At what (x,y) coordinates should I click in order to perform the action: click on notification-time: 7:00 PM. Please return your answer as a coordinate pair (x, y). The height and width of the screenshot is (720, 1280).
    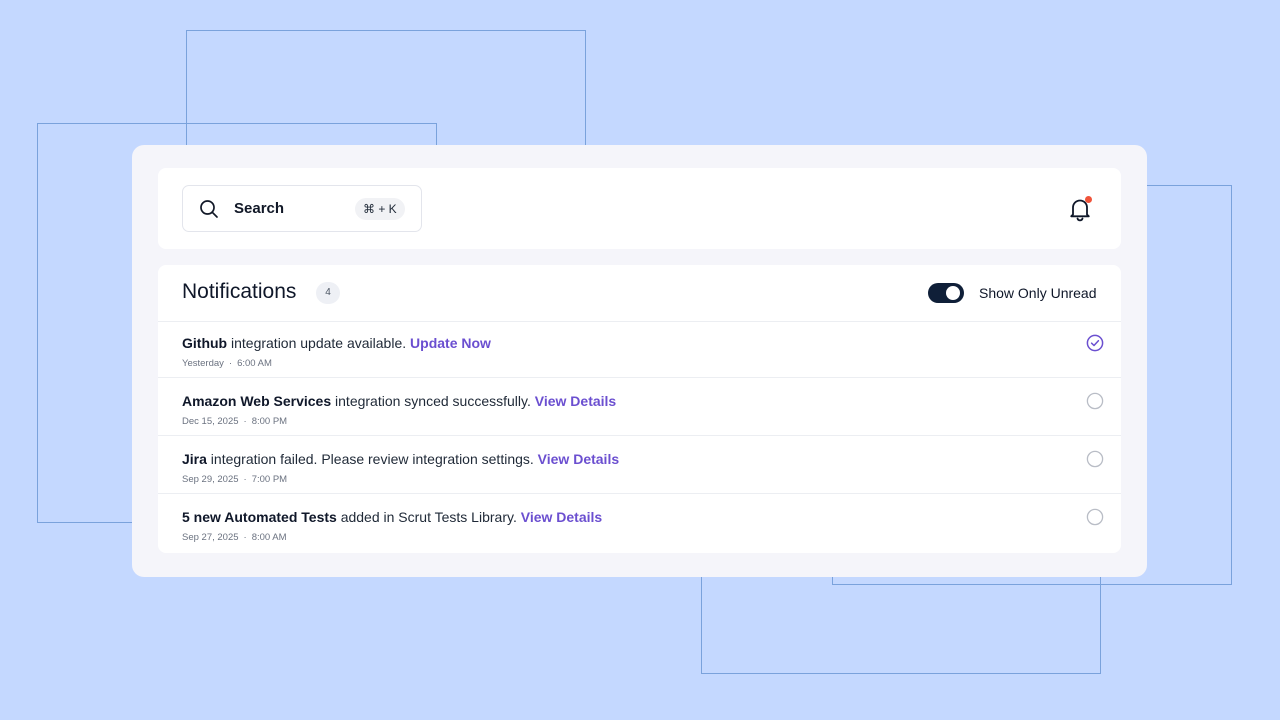
    Looking at the image, I should click on (269, 479).